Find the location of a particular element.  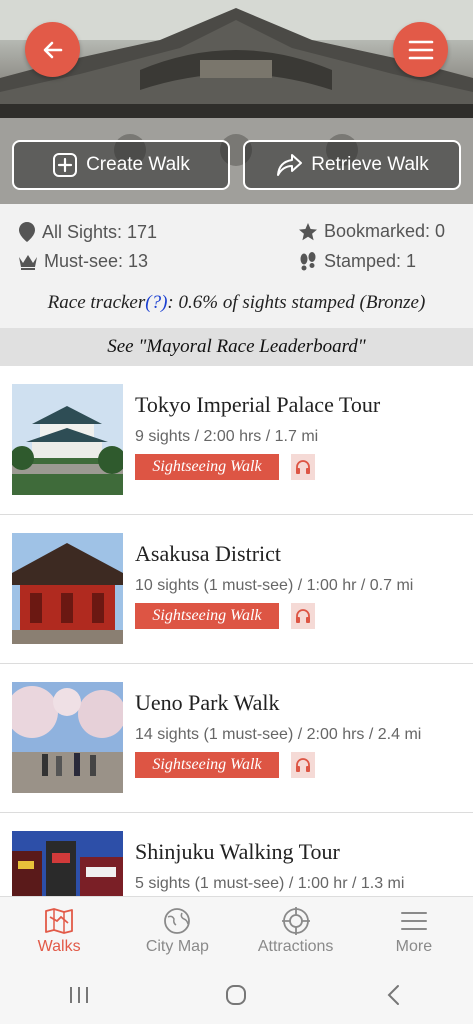

race-status: : 0.6% of sights stamped (Bronze) is located at coordinates (296, 302).